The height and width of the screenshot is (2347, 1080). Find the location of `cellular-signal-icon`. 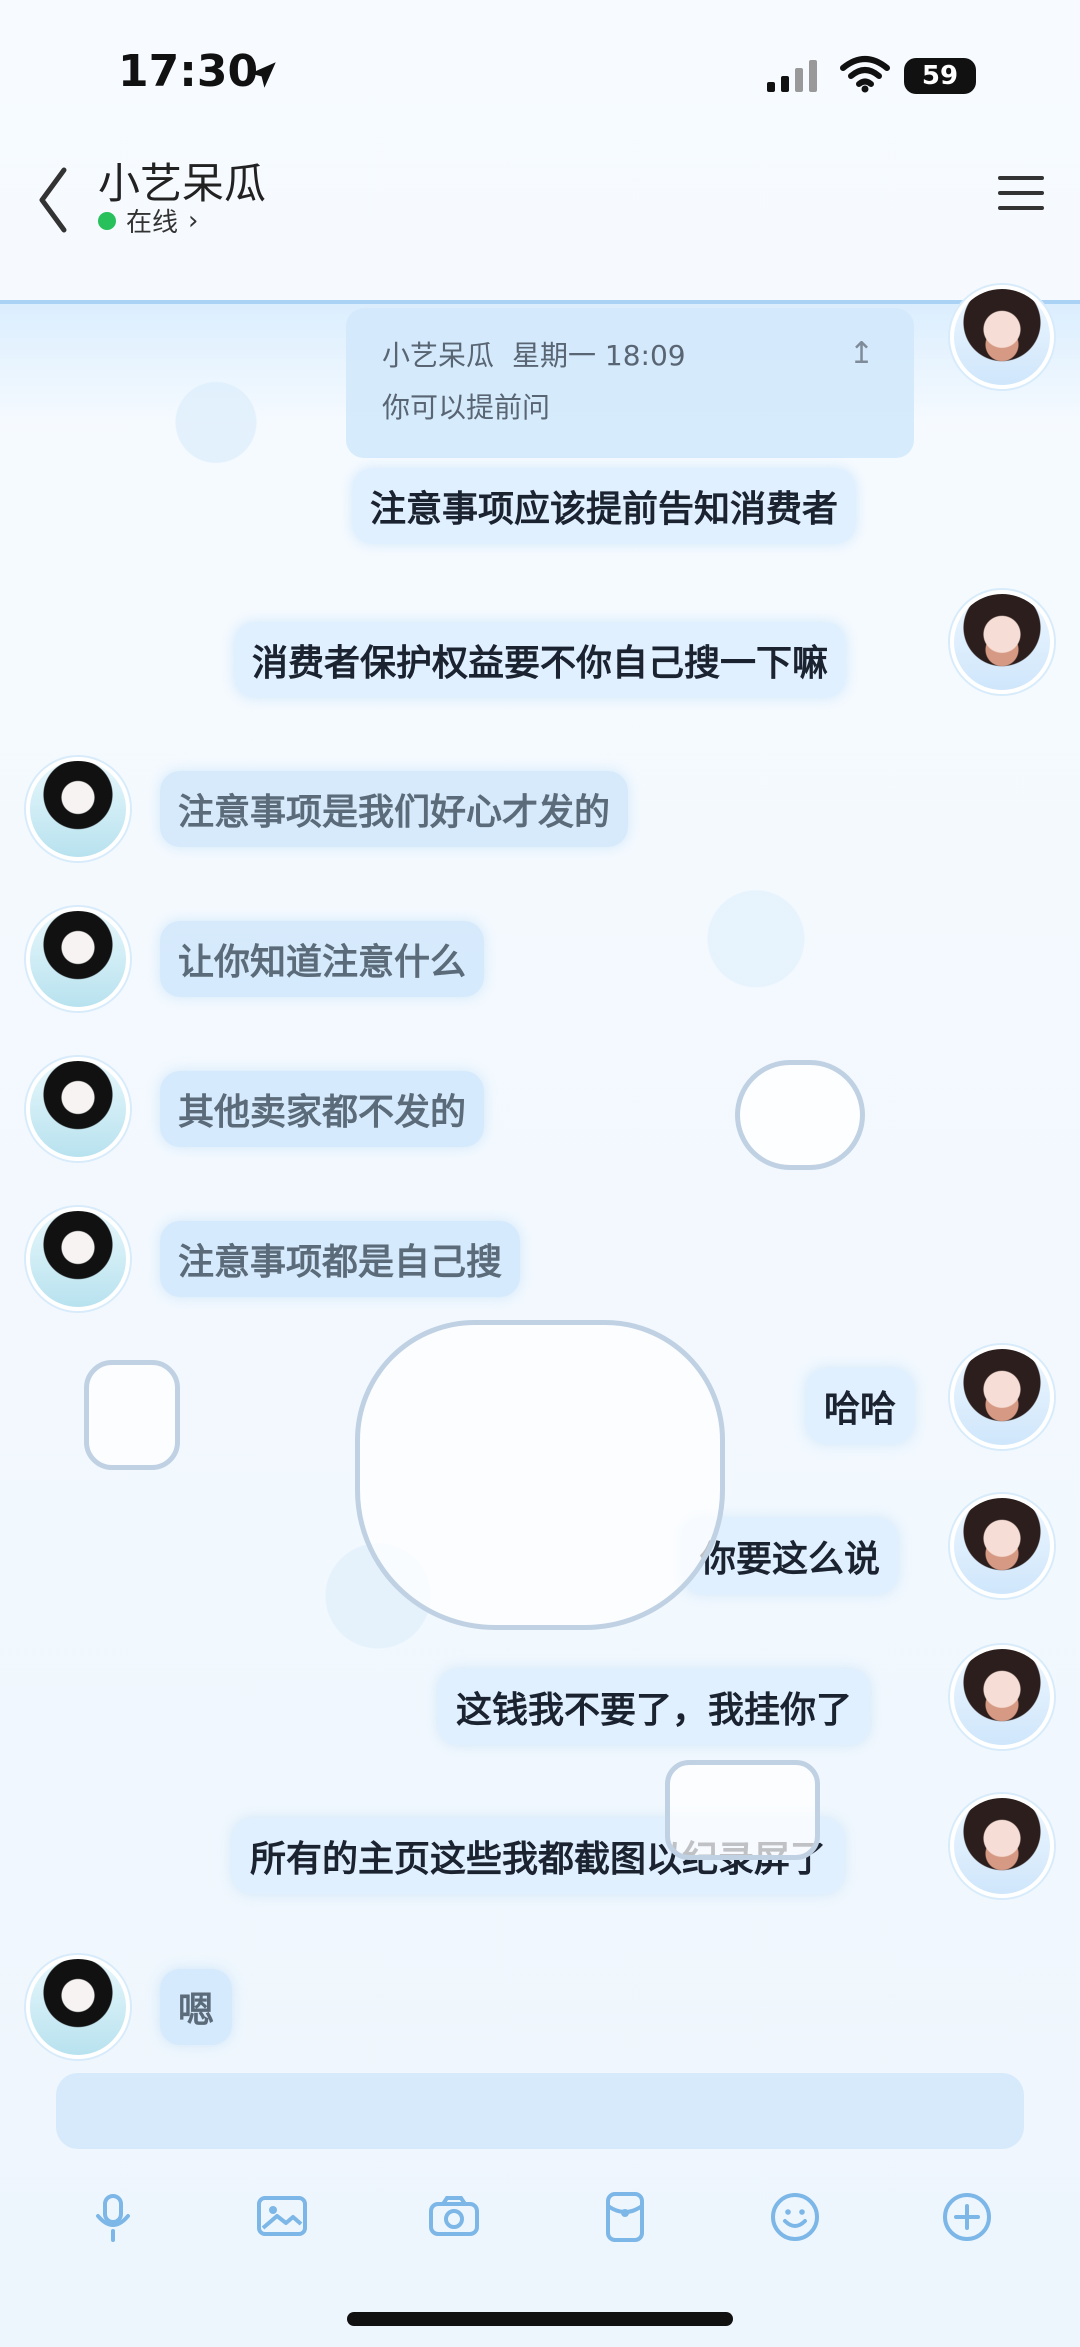

cellular-signal-icon is located at coordinates (792, 76).